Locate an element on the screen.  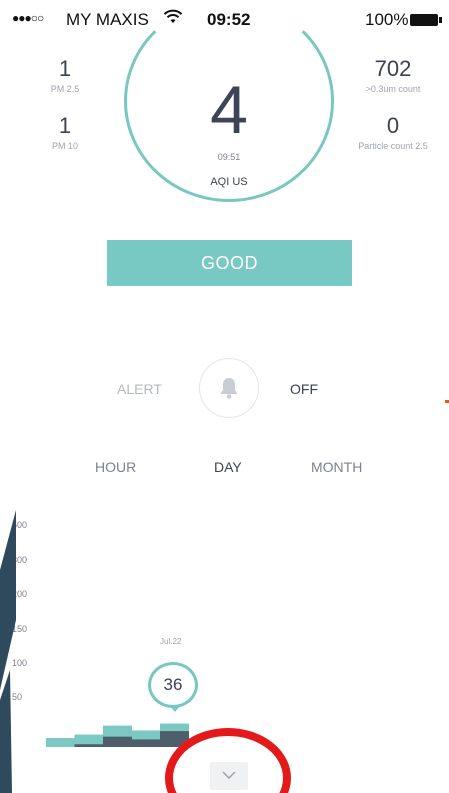
pm25-value: 1 is located at coordinates (65, 68).